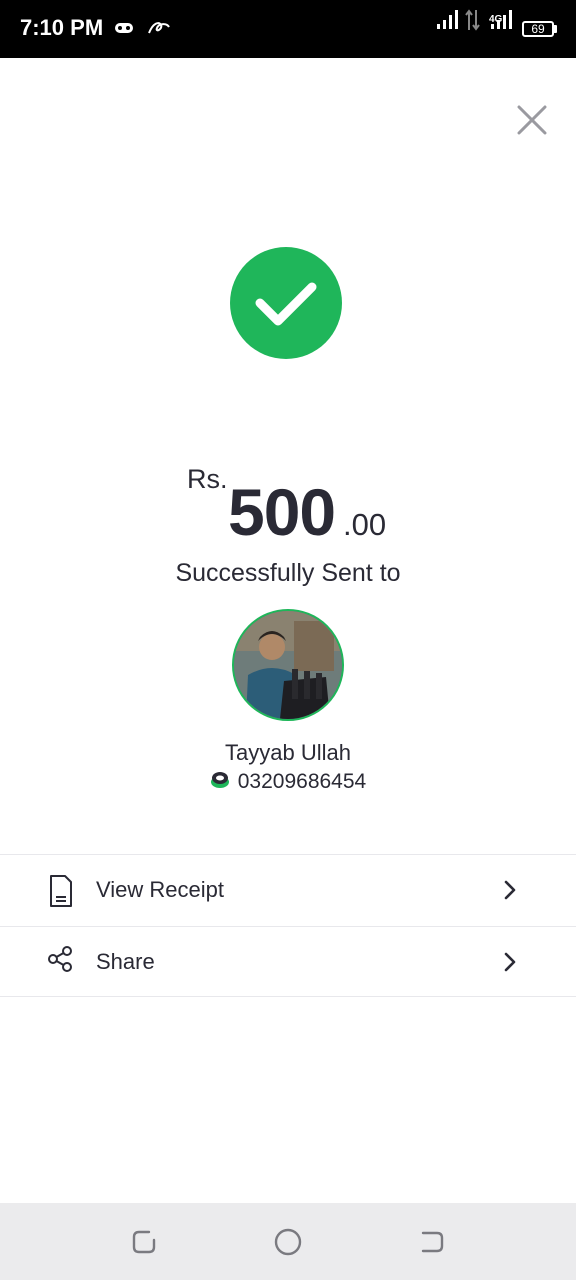  I want to click on amount-whole: 500, so click(282, 512).